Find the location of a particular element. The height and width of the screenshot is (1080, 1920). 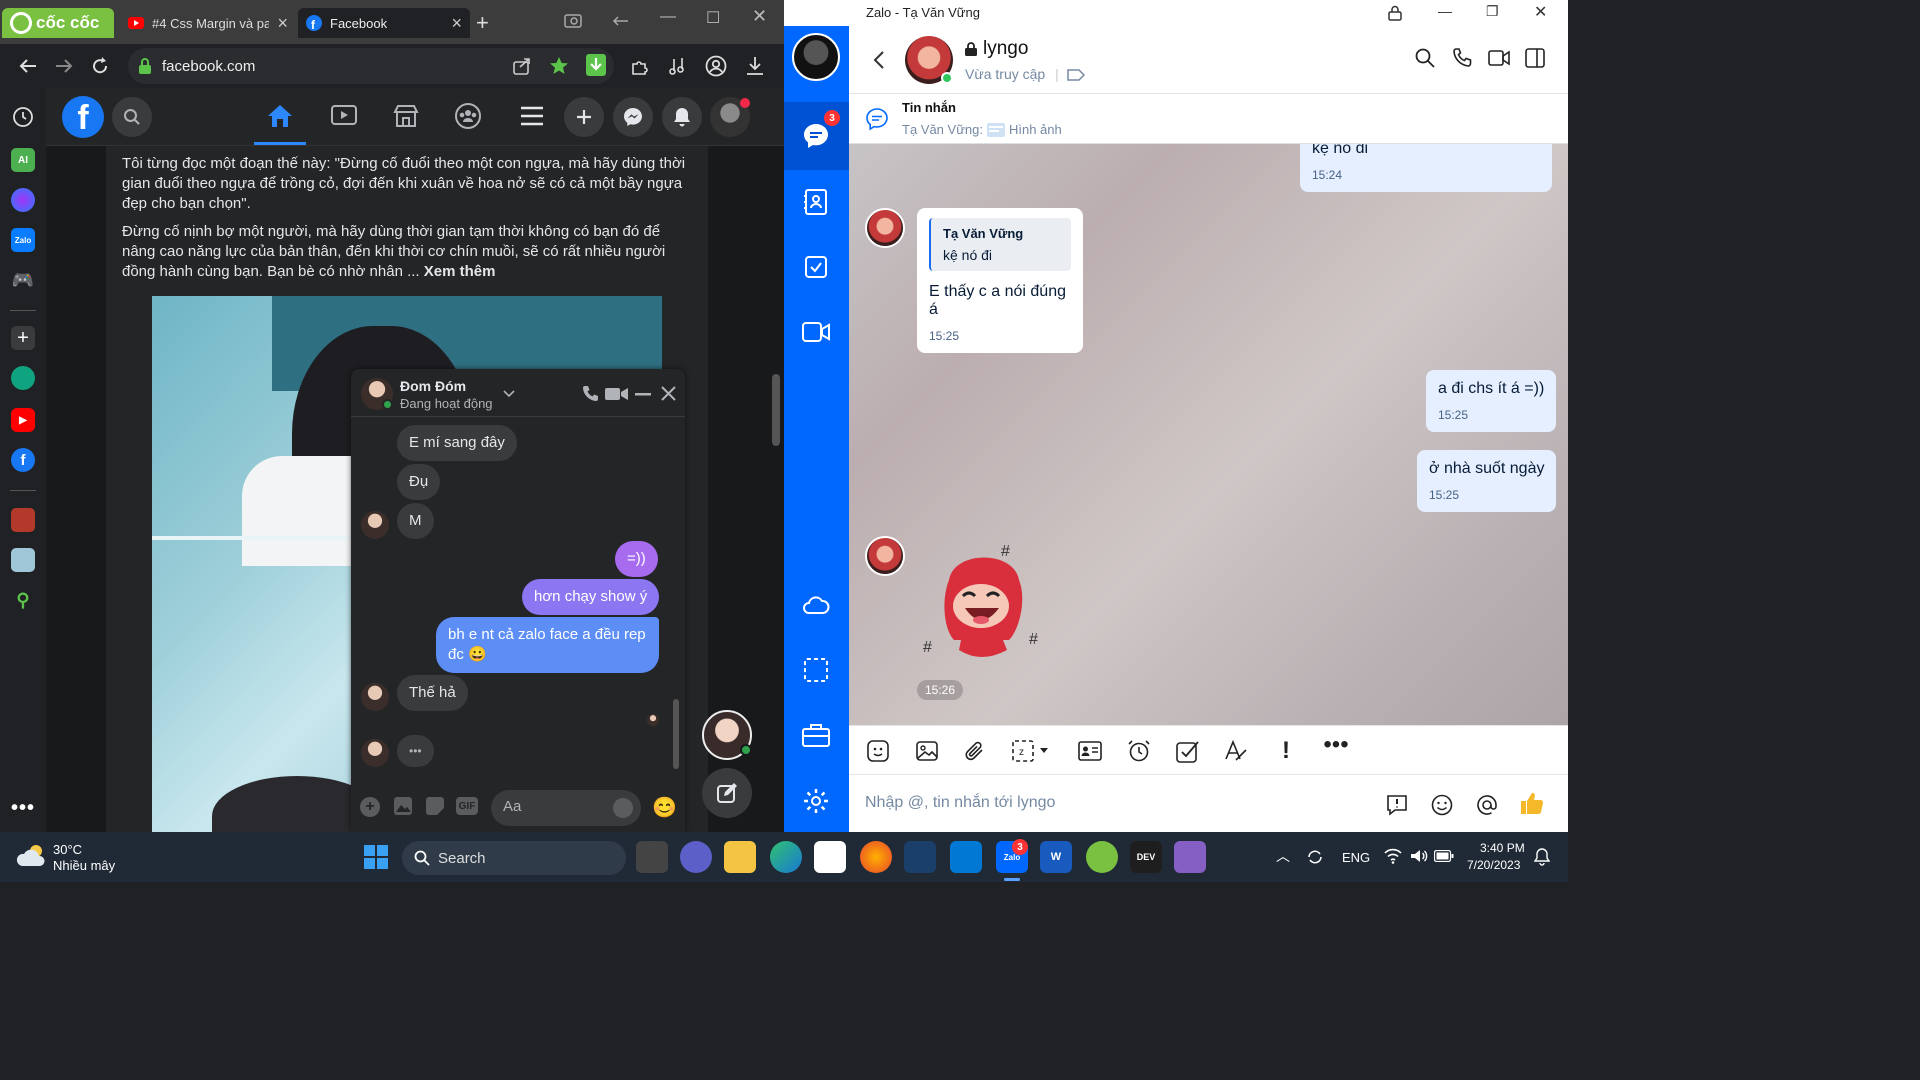

image-button is located at coordinates (927, 751).